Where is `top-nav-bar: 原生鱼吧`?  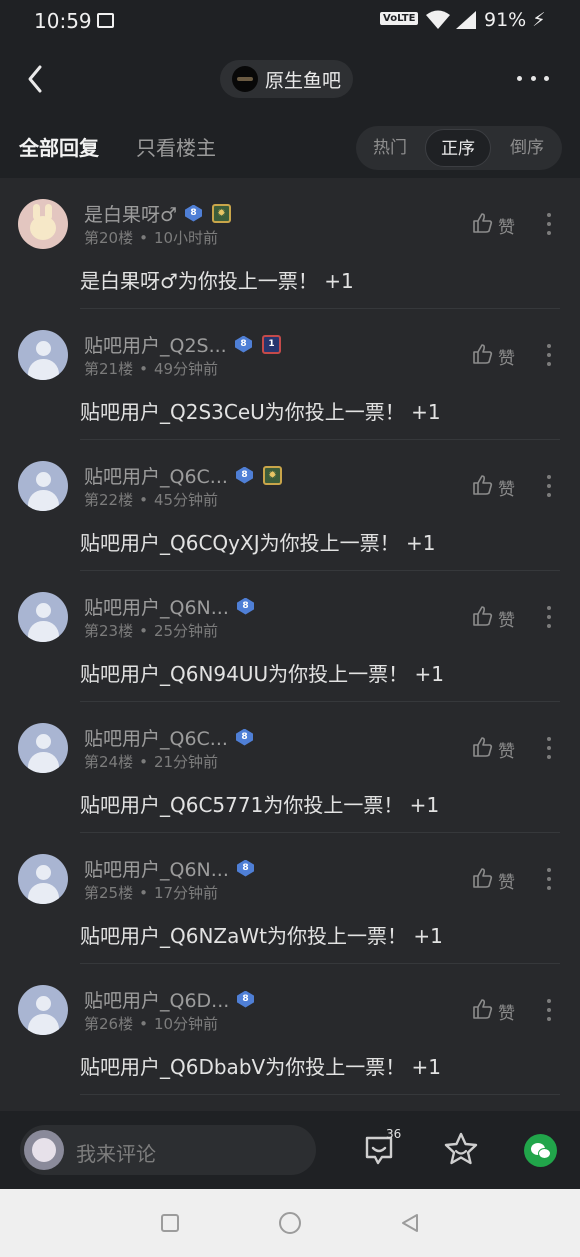 top-nav-bar: 原生鱼吧 is located at coordinates (290, 79).